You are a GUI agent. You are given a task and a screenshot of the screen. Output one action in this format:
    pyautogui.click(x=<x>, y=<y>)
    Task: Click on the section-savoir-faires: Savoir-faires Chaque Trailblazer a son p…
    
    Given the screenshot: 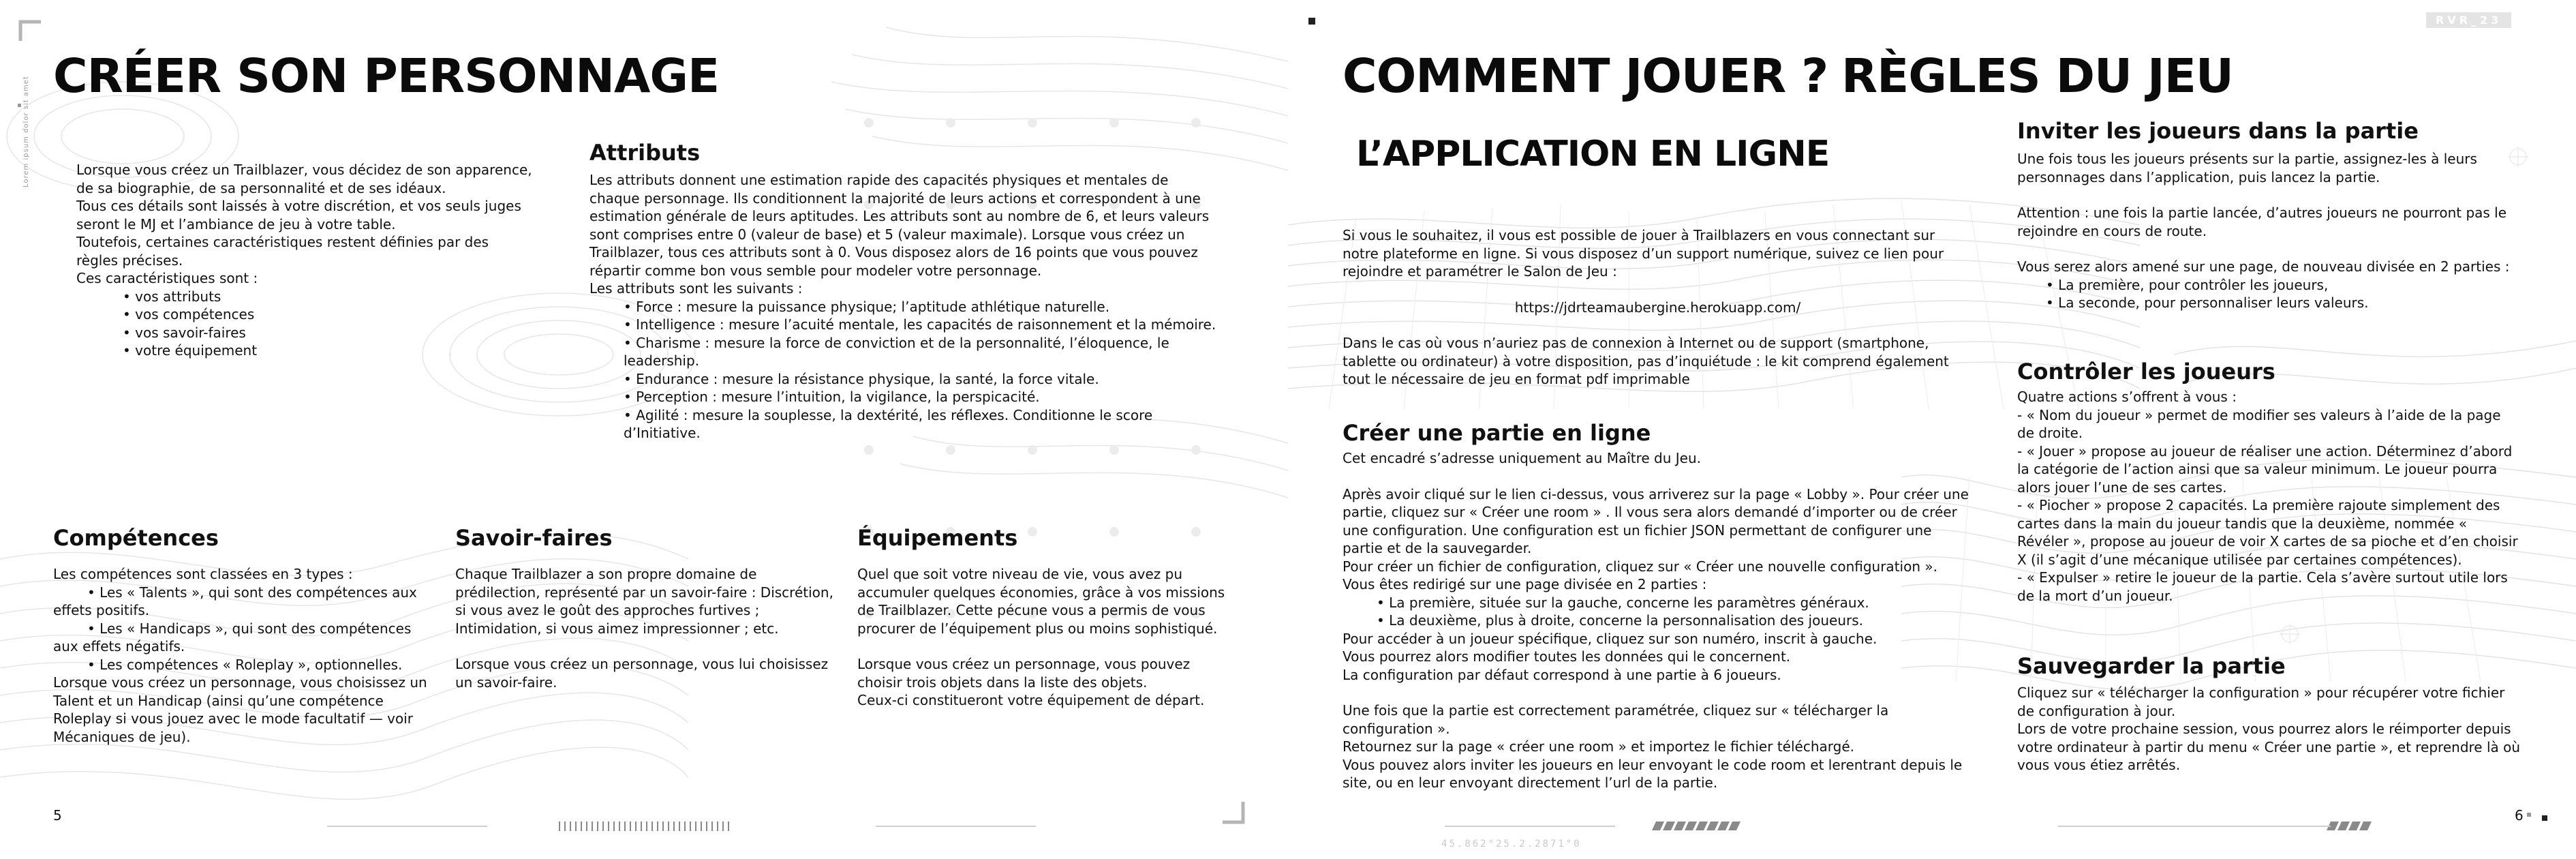 What is the action you would take?
    pyautogui.click(x=644, y=608)
    